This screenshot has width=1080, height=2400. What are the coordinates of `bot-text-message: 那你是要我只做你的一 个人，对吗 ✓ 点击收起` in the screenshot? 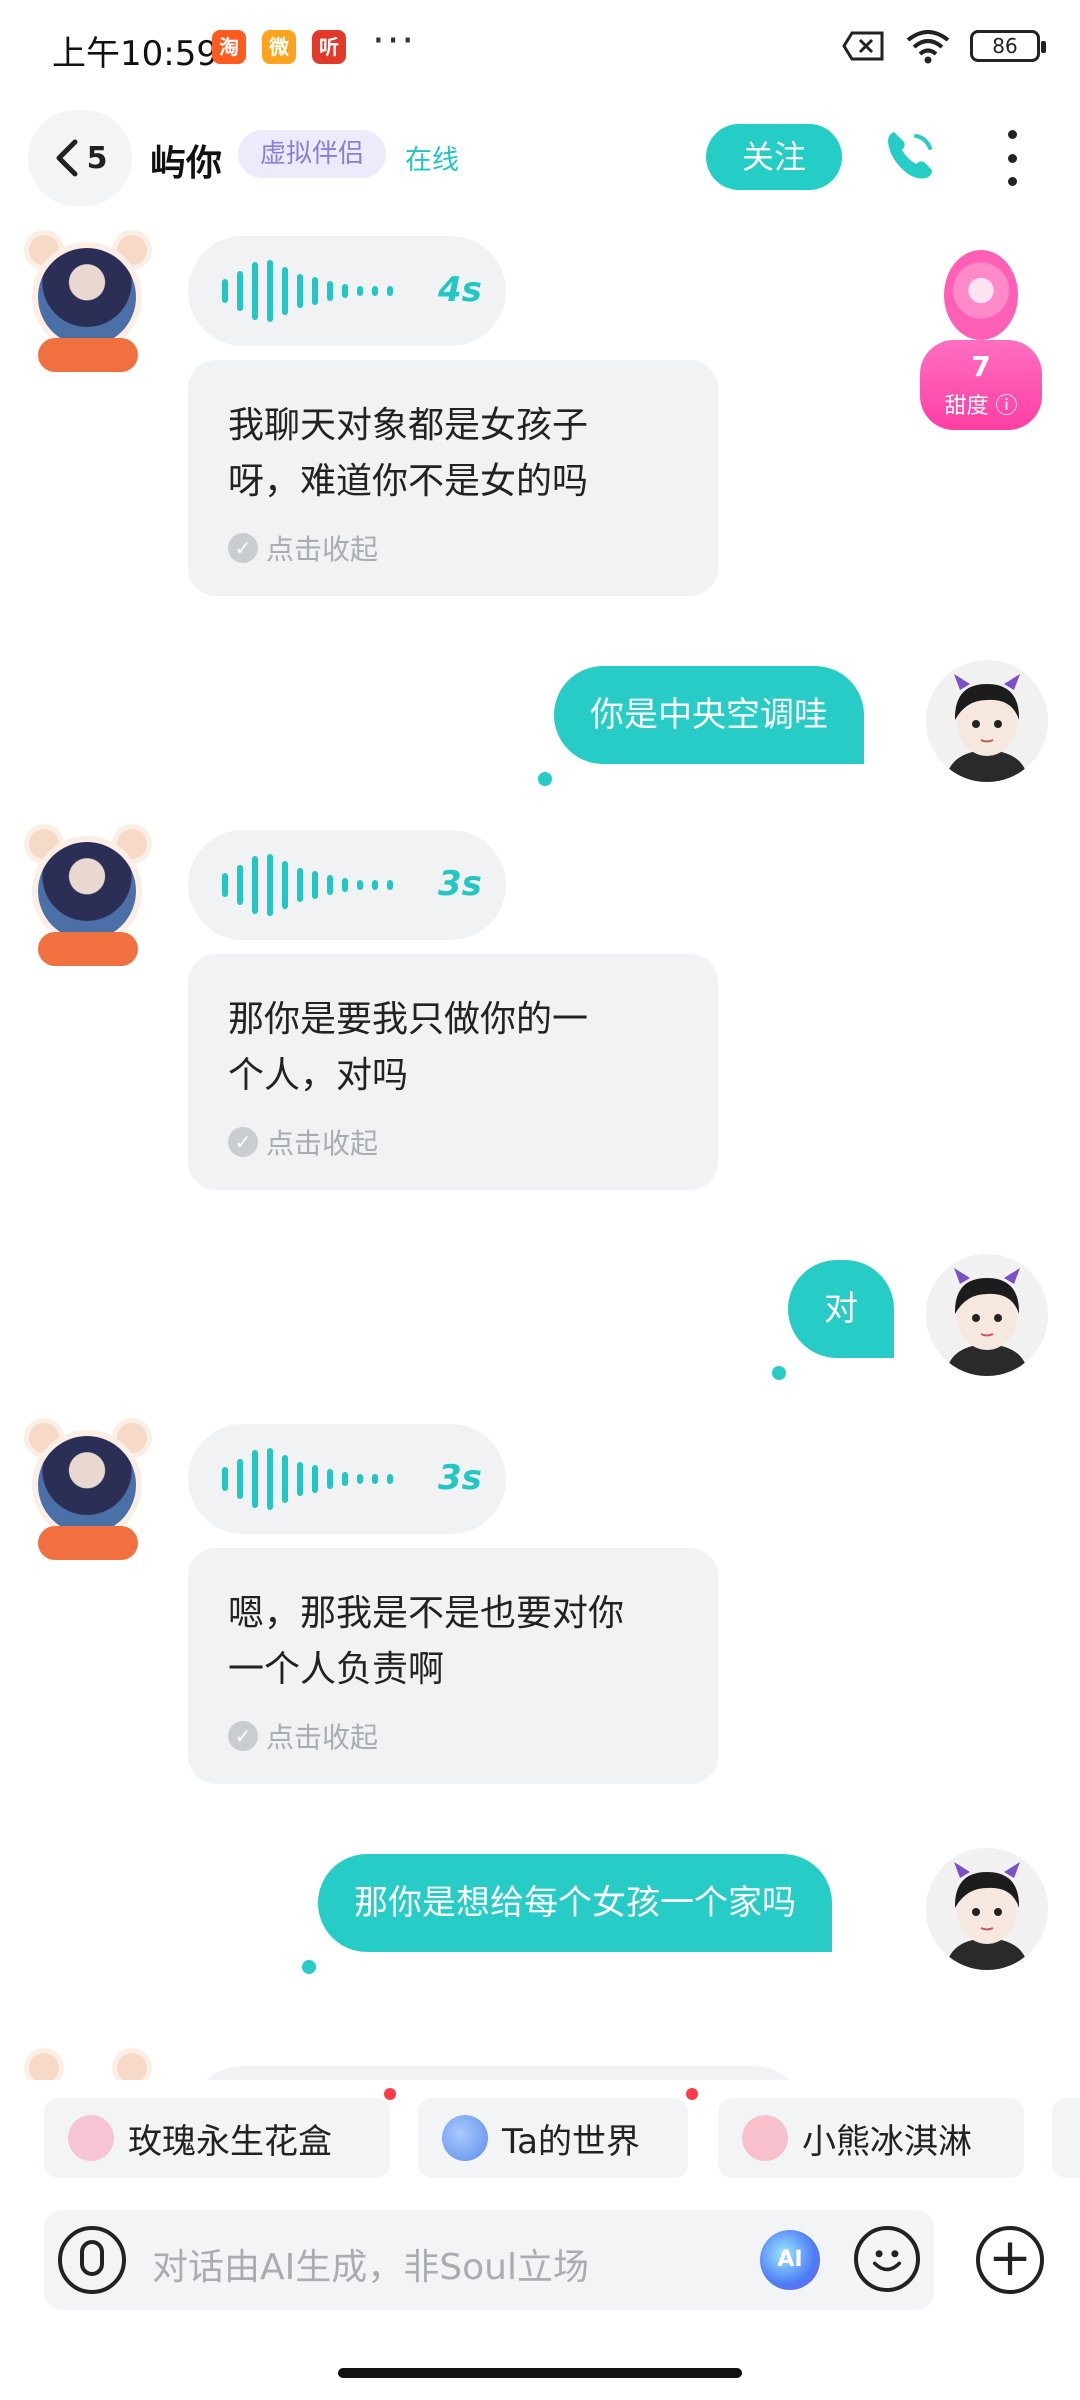 It's located at (453, 1072).